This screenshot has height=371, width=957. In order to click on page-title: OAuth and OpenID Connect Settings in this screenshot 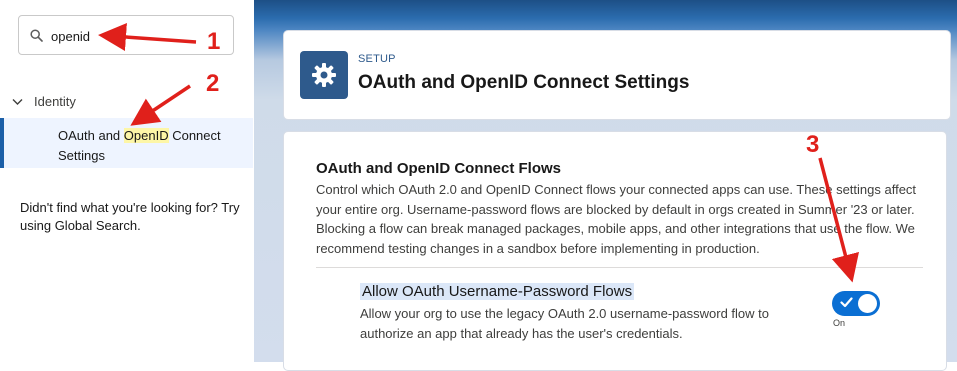, I will do `click(524, 82)`.